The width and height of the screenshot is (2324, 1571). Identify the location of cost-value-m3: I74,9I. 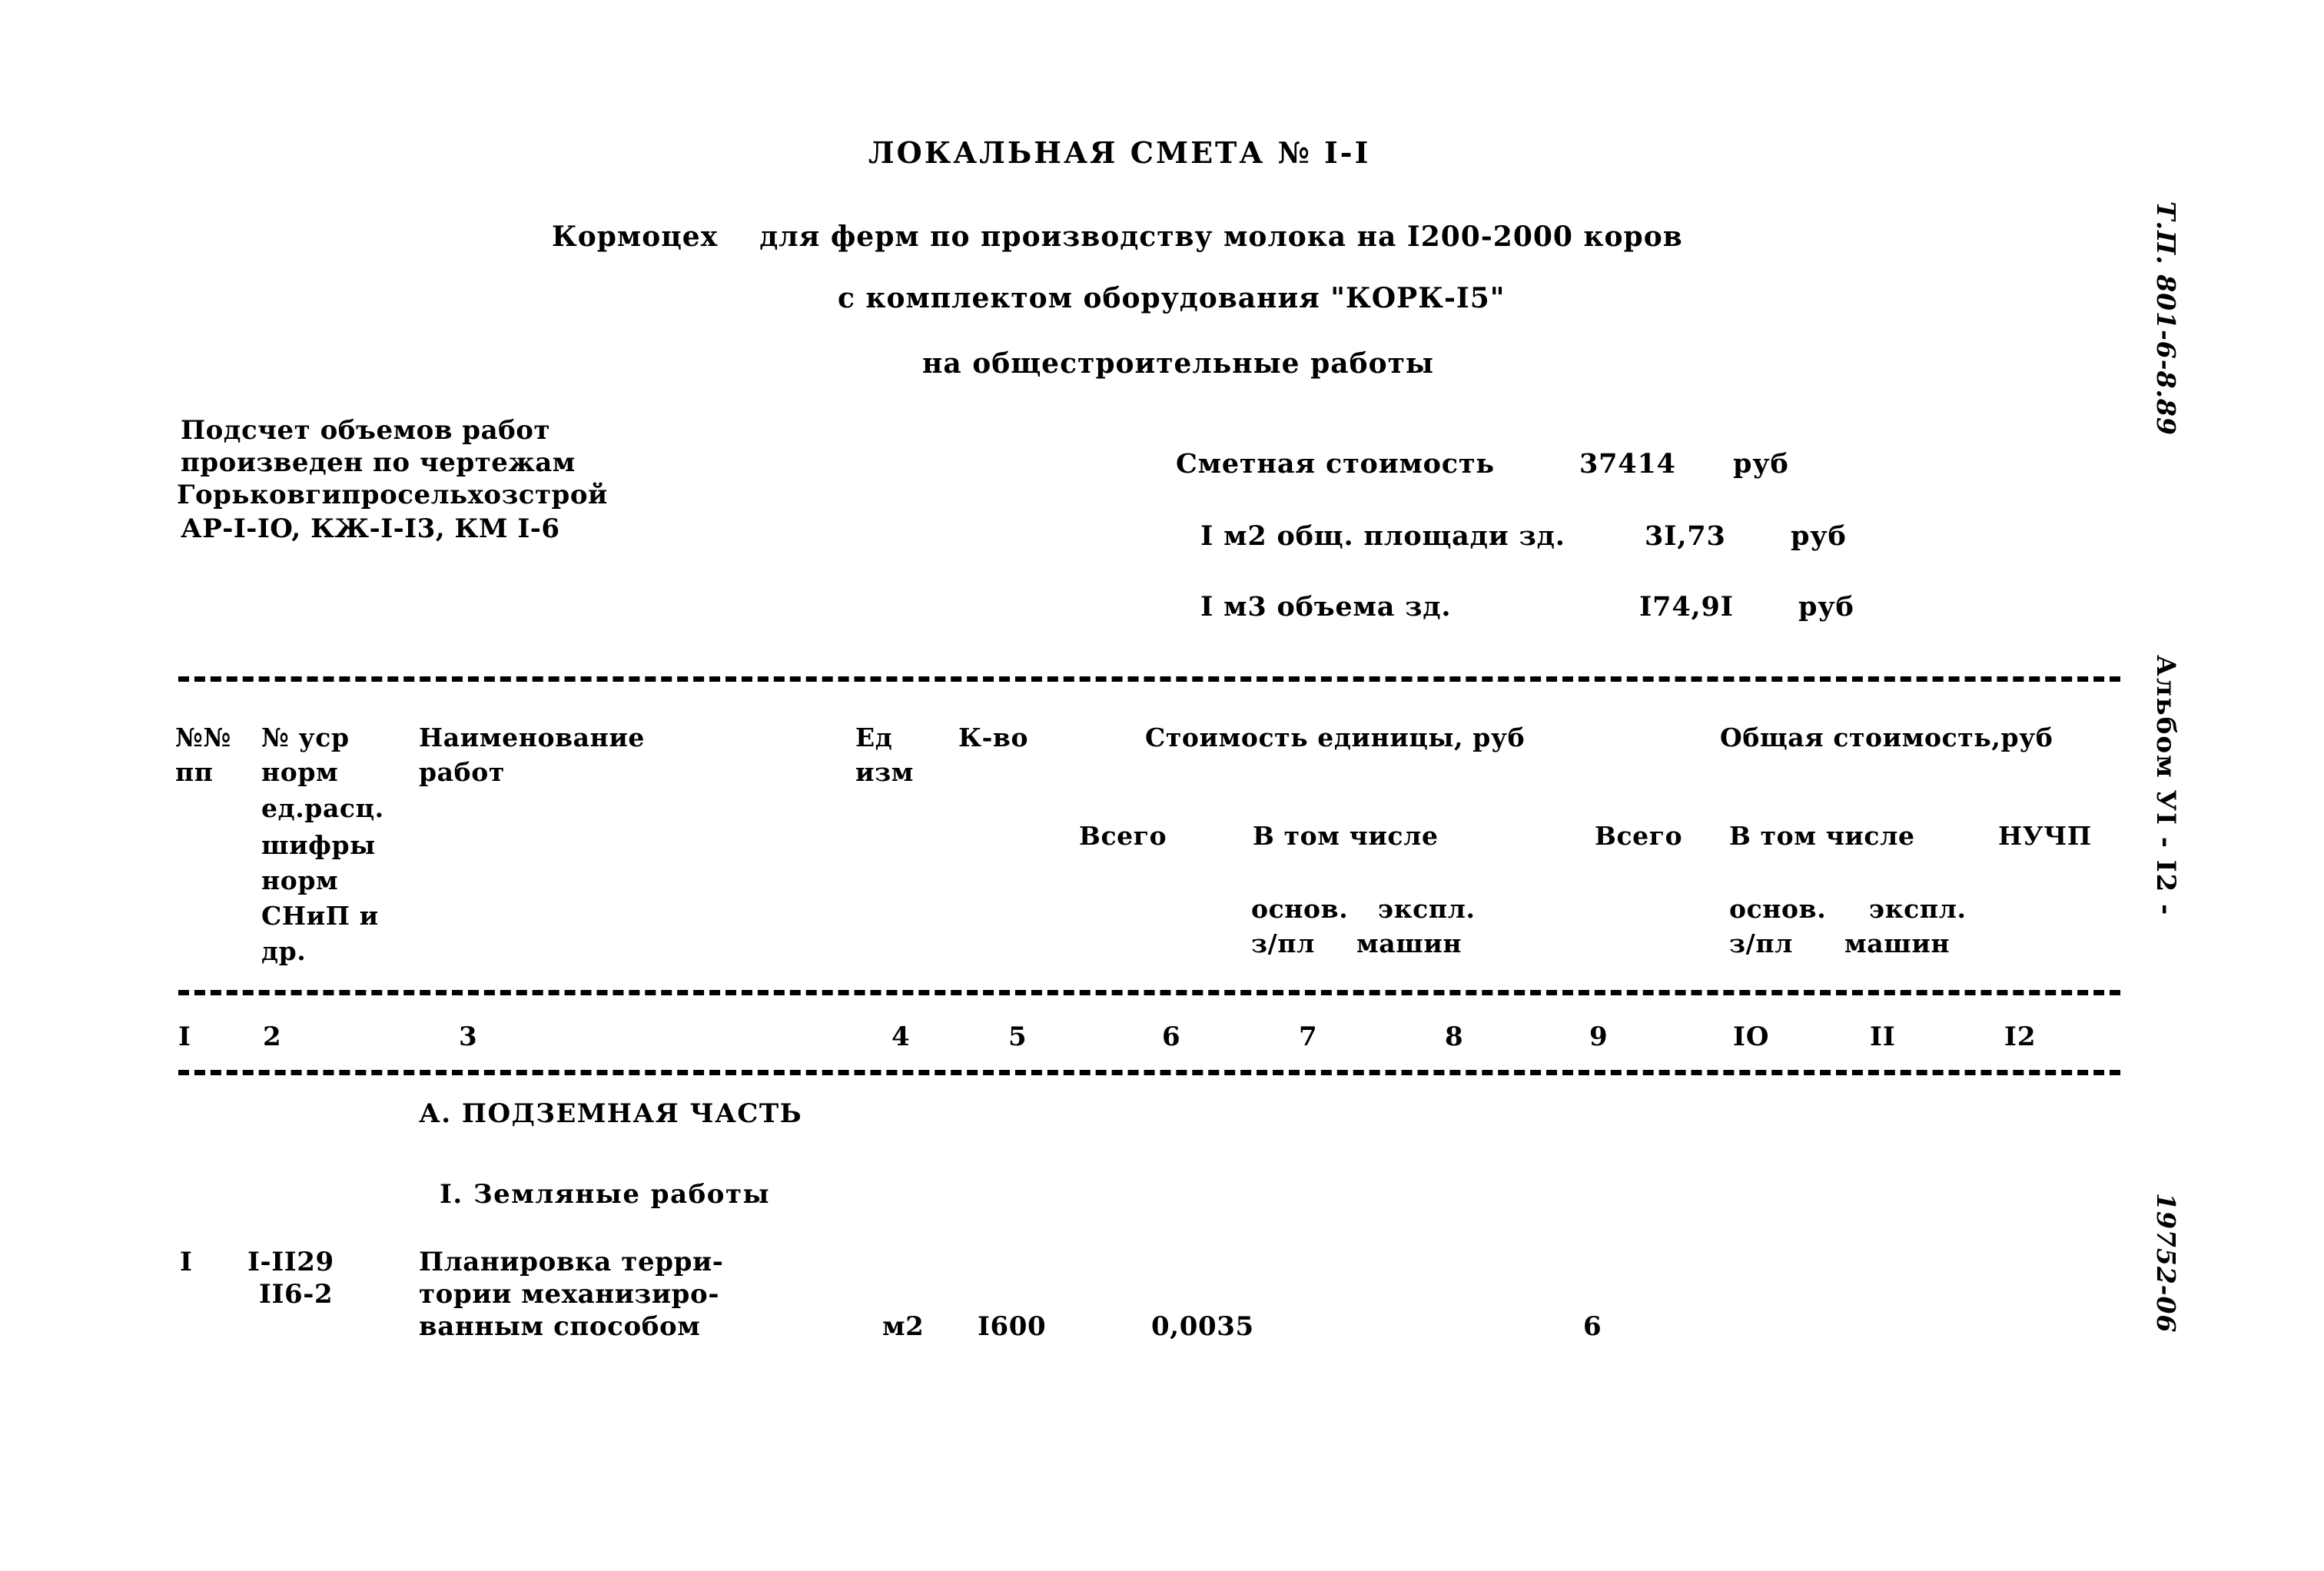
(1686, 607).